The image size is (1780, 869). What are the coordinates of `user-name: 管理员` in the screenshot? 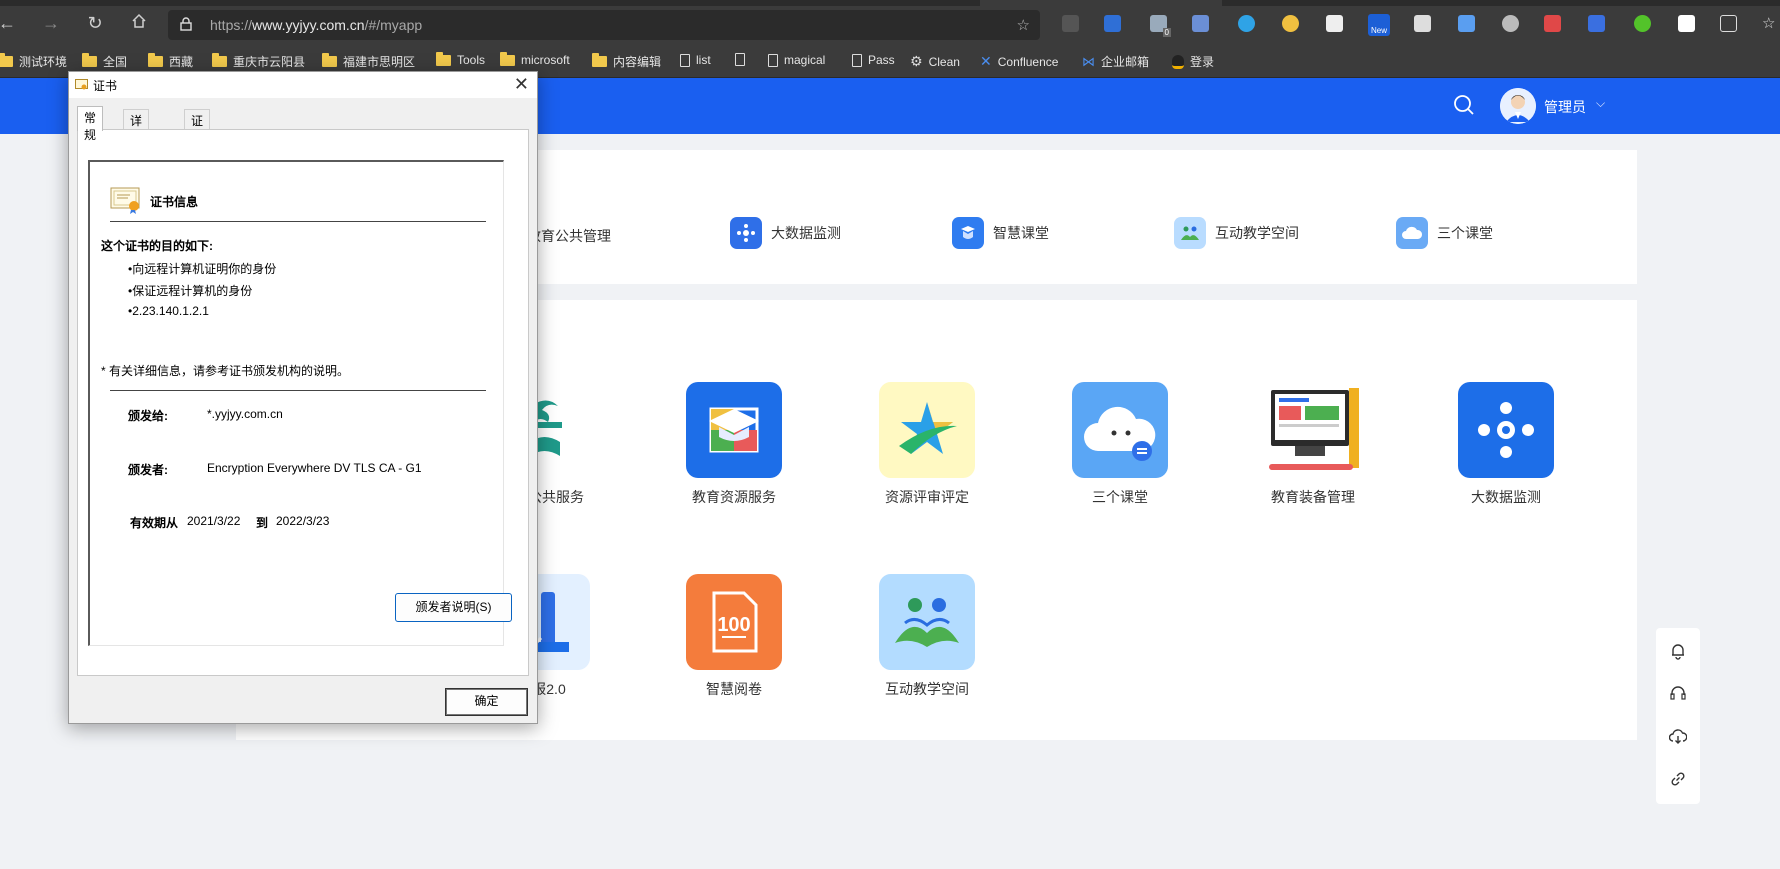 It's located at (1565, 107).